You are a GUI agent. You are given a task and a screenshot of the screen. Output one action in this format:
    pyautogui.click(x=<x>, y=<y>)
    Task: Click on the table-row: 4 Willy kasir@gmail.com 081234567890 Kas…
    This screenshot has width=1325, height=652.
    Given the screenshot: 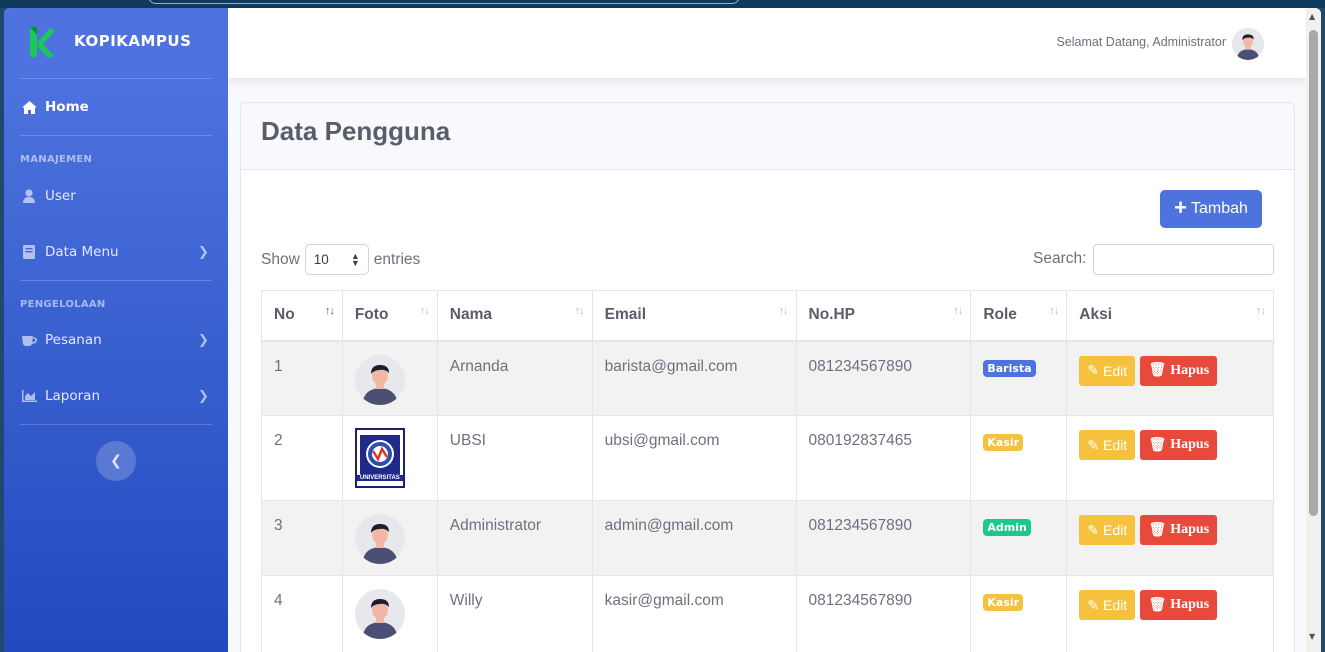 What is the action you would take?
    pyautogui.click(x=767, y=613)
    